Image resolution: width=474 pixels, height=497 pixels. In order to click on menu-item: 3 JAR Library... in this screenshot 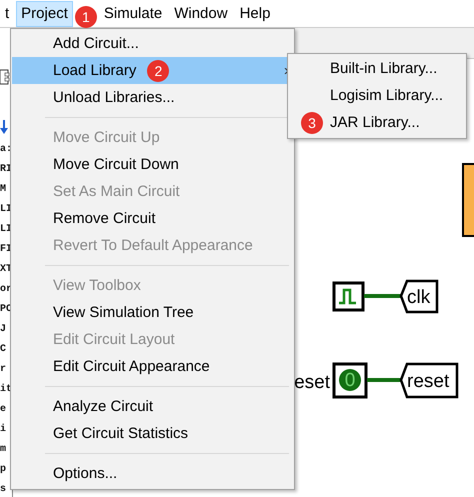, I will do `click(377, 122)`.